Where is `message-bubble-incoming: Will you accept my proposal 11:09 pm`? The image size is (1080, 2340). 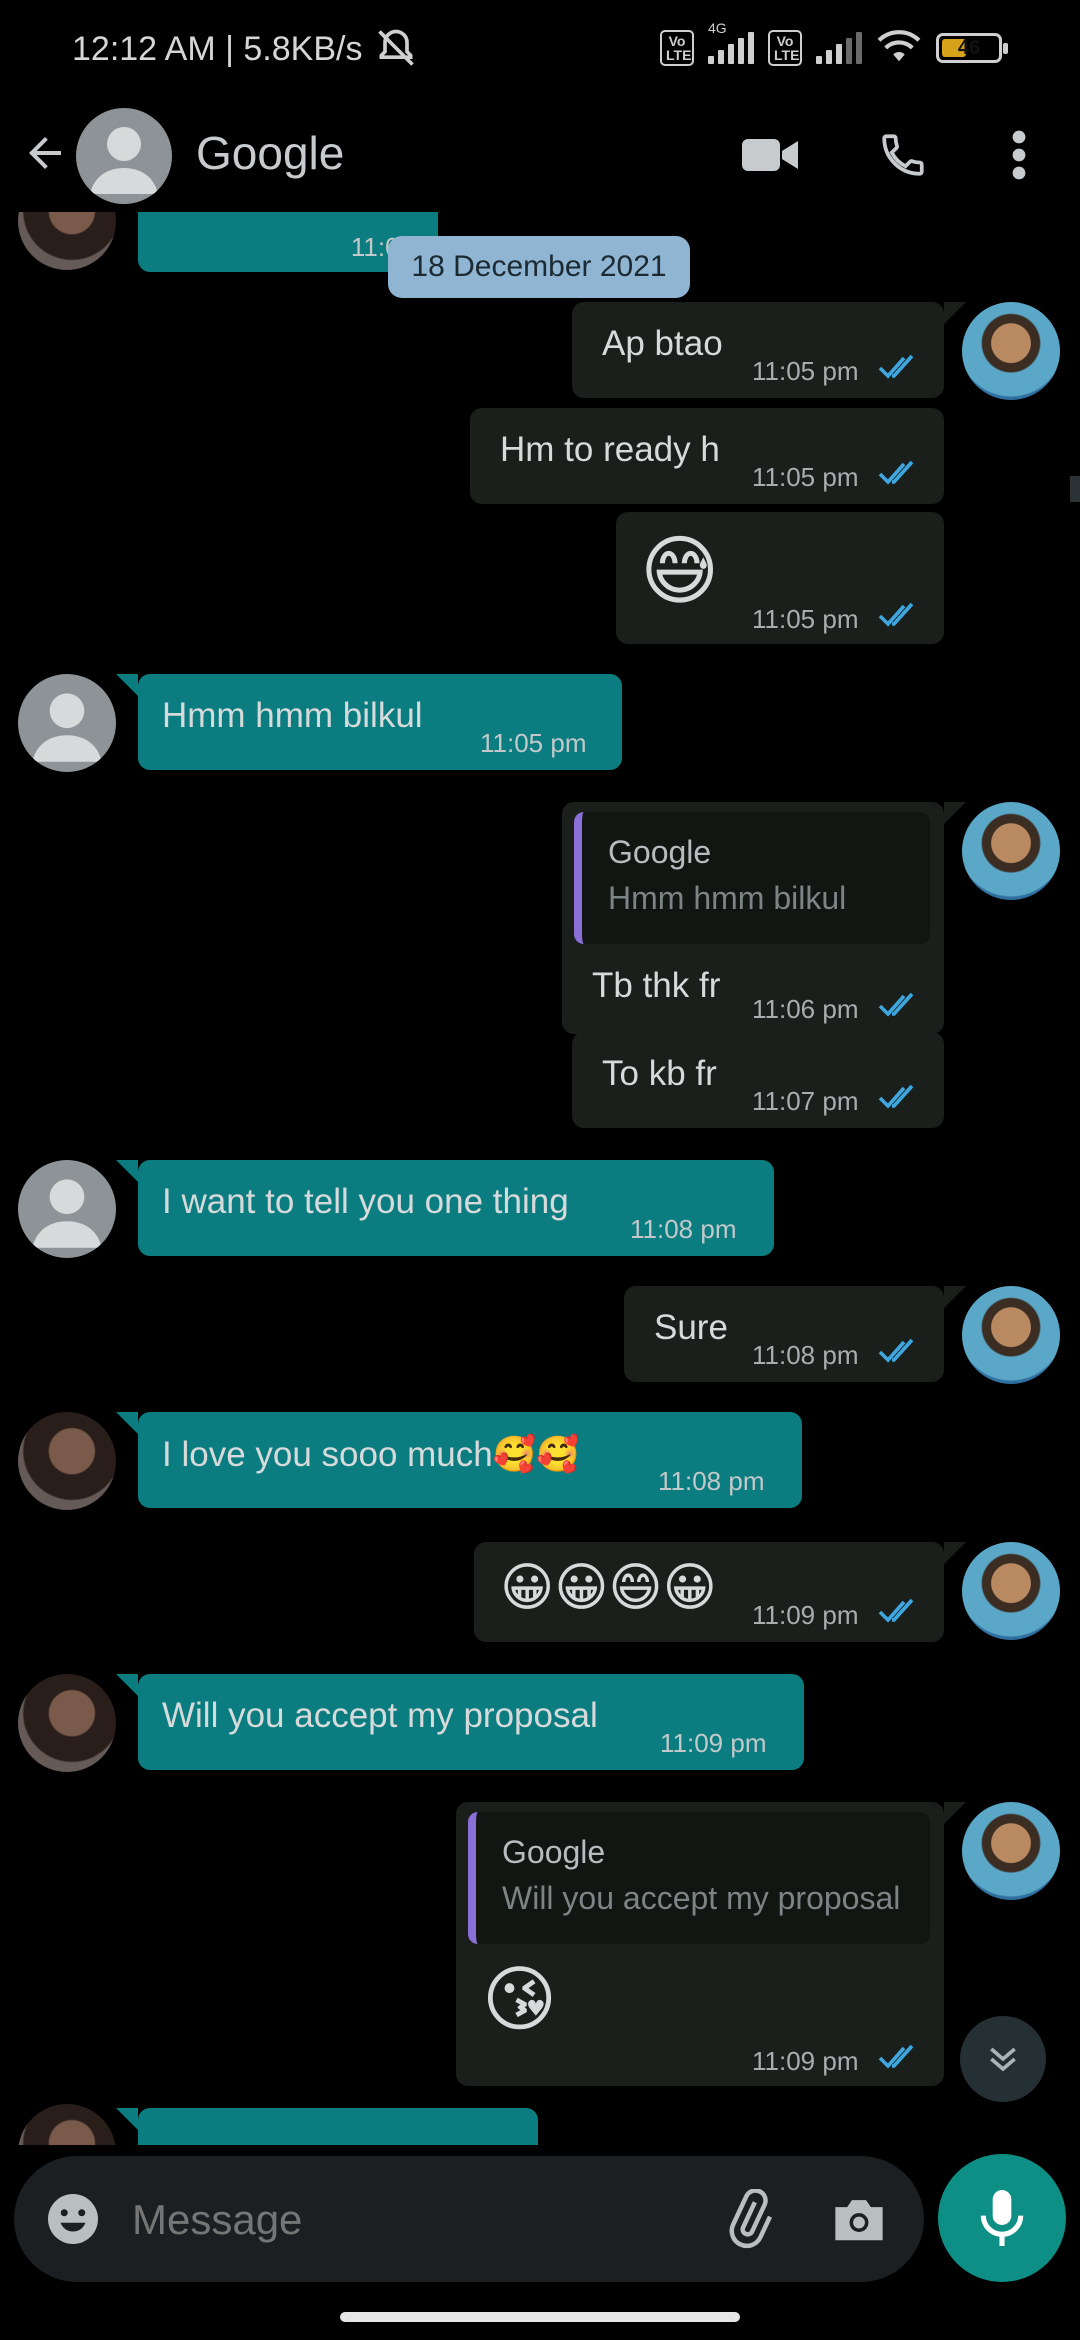
message-bubble-incoming: Will you accept my proposal 11:09 pm is located at coordinates (471, 1722).